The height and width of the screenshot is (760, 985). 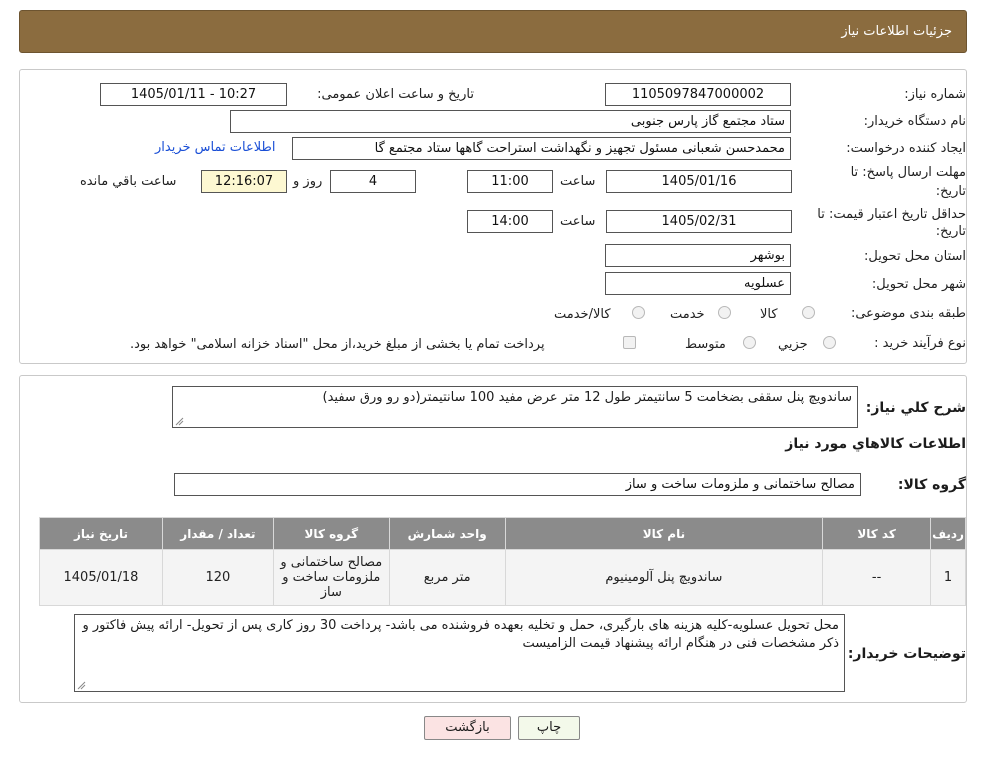 I want to click on goods-group-field: مصالح ساختمانی و ملزومات ساخت و ساز, so click(x=517, y=484).